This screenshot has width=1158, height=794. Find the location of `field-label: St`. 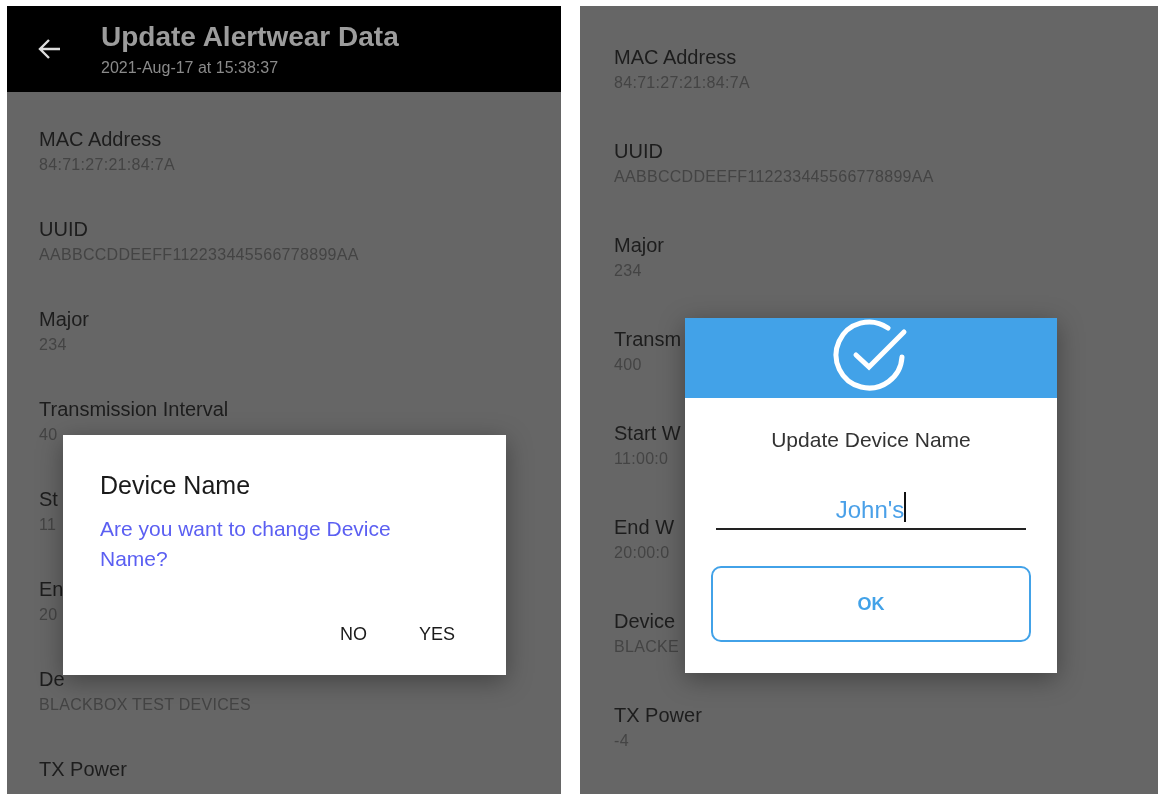

field-label: St is located at coordinates (48, 499).